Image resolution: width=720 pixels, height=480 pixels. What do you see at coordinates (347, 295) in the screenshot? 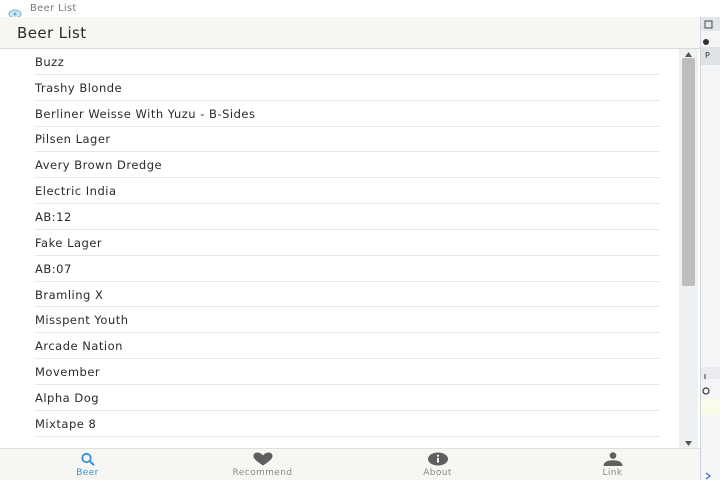
I see `list-item: Bramling X` at bounding box center [347, 295].